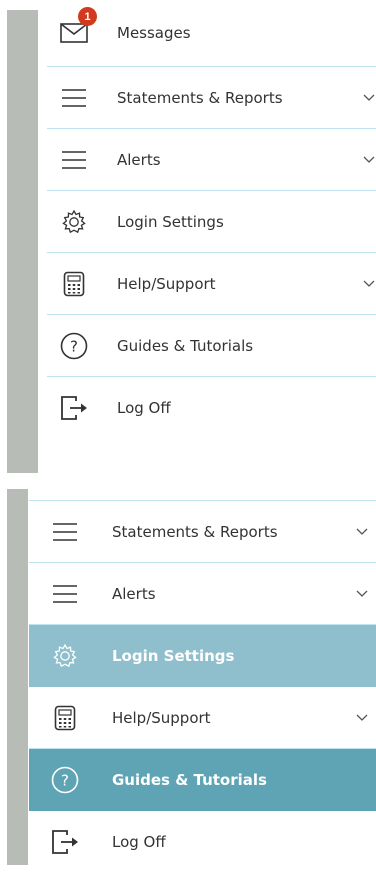 The image size is (376, 873). Describe the element at coordinates (154, 33) in the screenshot. I see `menu-item-label: Messages` at that location.